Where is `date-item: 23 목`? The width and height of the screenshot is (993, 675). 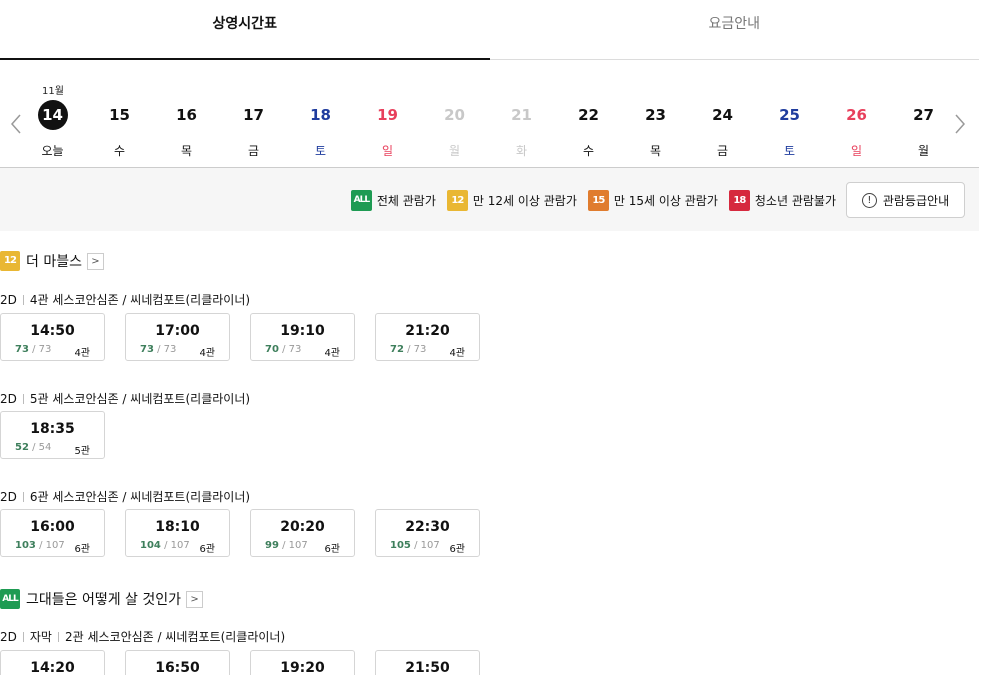 date-item: 23 목 is located at coordinates (655, 129).